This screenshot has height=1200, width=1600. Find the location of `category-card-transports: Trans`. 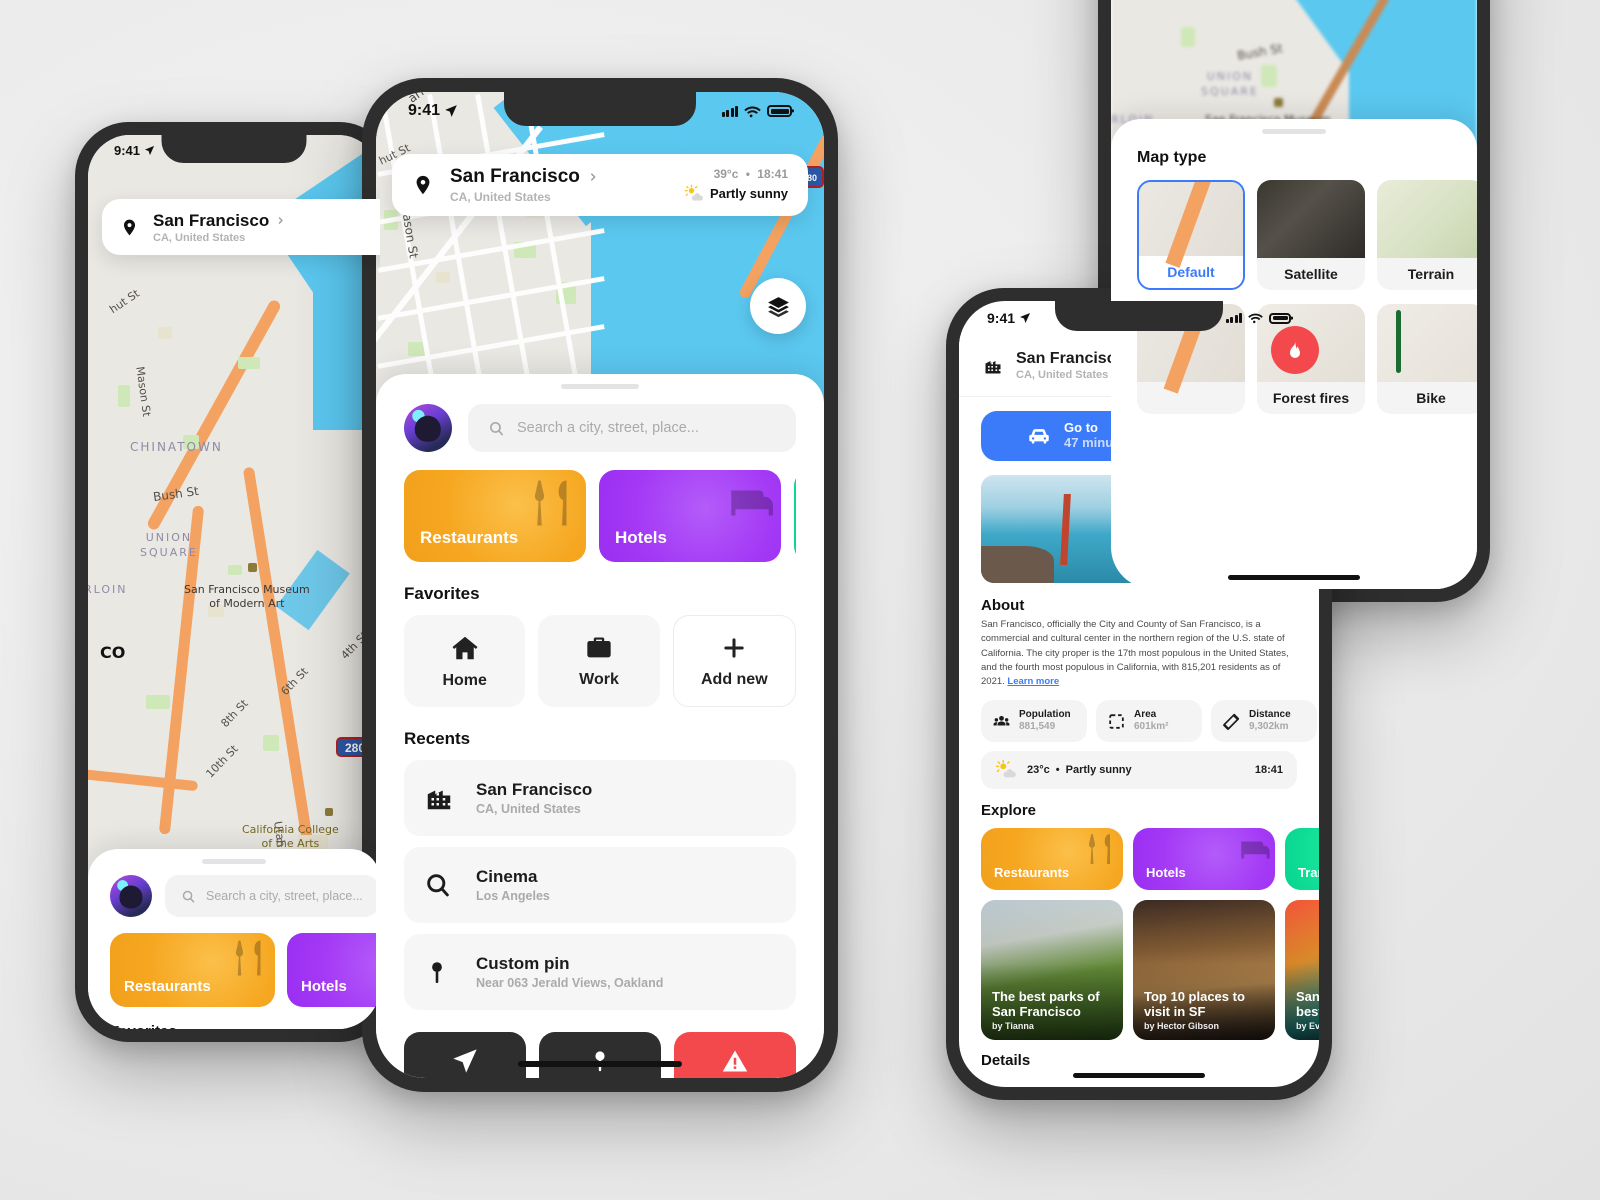

category-card-transports: Trans is located at coordinates (795, 516).